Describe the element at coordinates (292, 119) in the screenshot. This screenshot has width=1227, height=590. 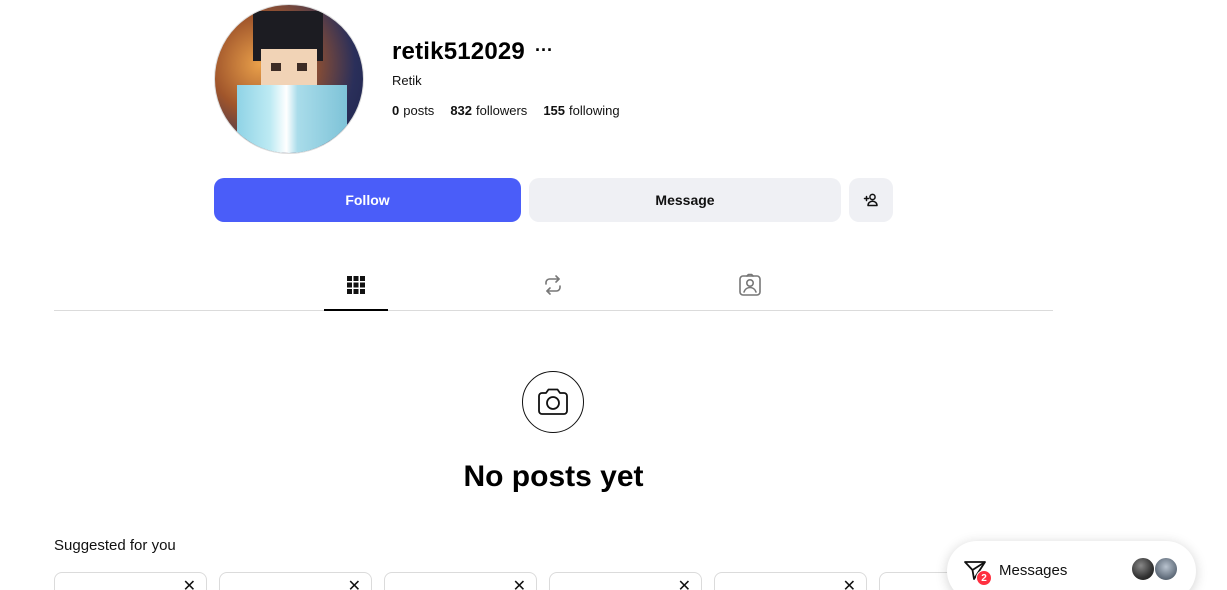
I see `avatar-figure-body` at that location.